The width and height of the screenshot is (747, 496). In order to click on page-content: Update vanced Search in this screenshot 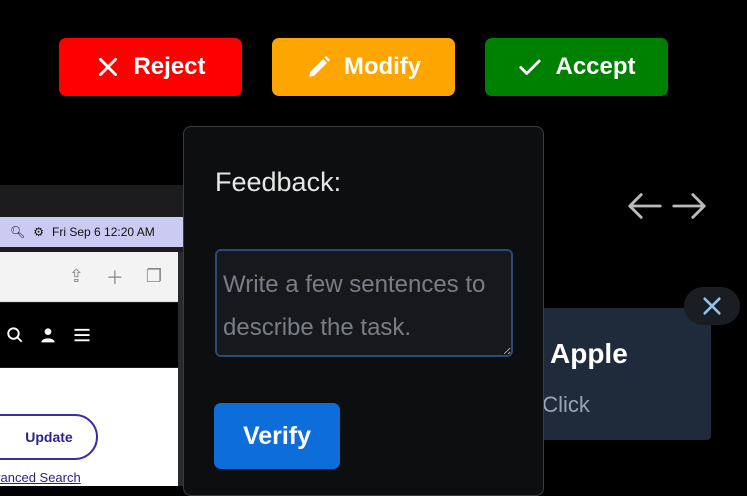, I will do `click(89, 427)`.